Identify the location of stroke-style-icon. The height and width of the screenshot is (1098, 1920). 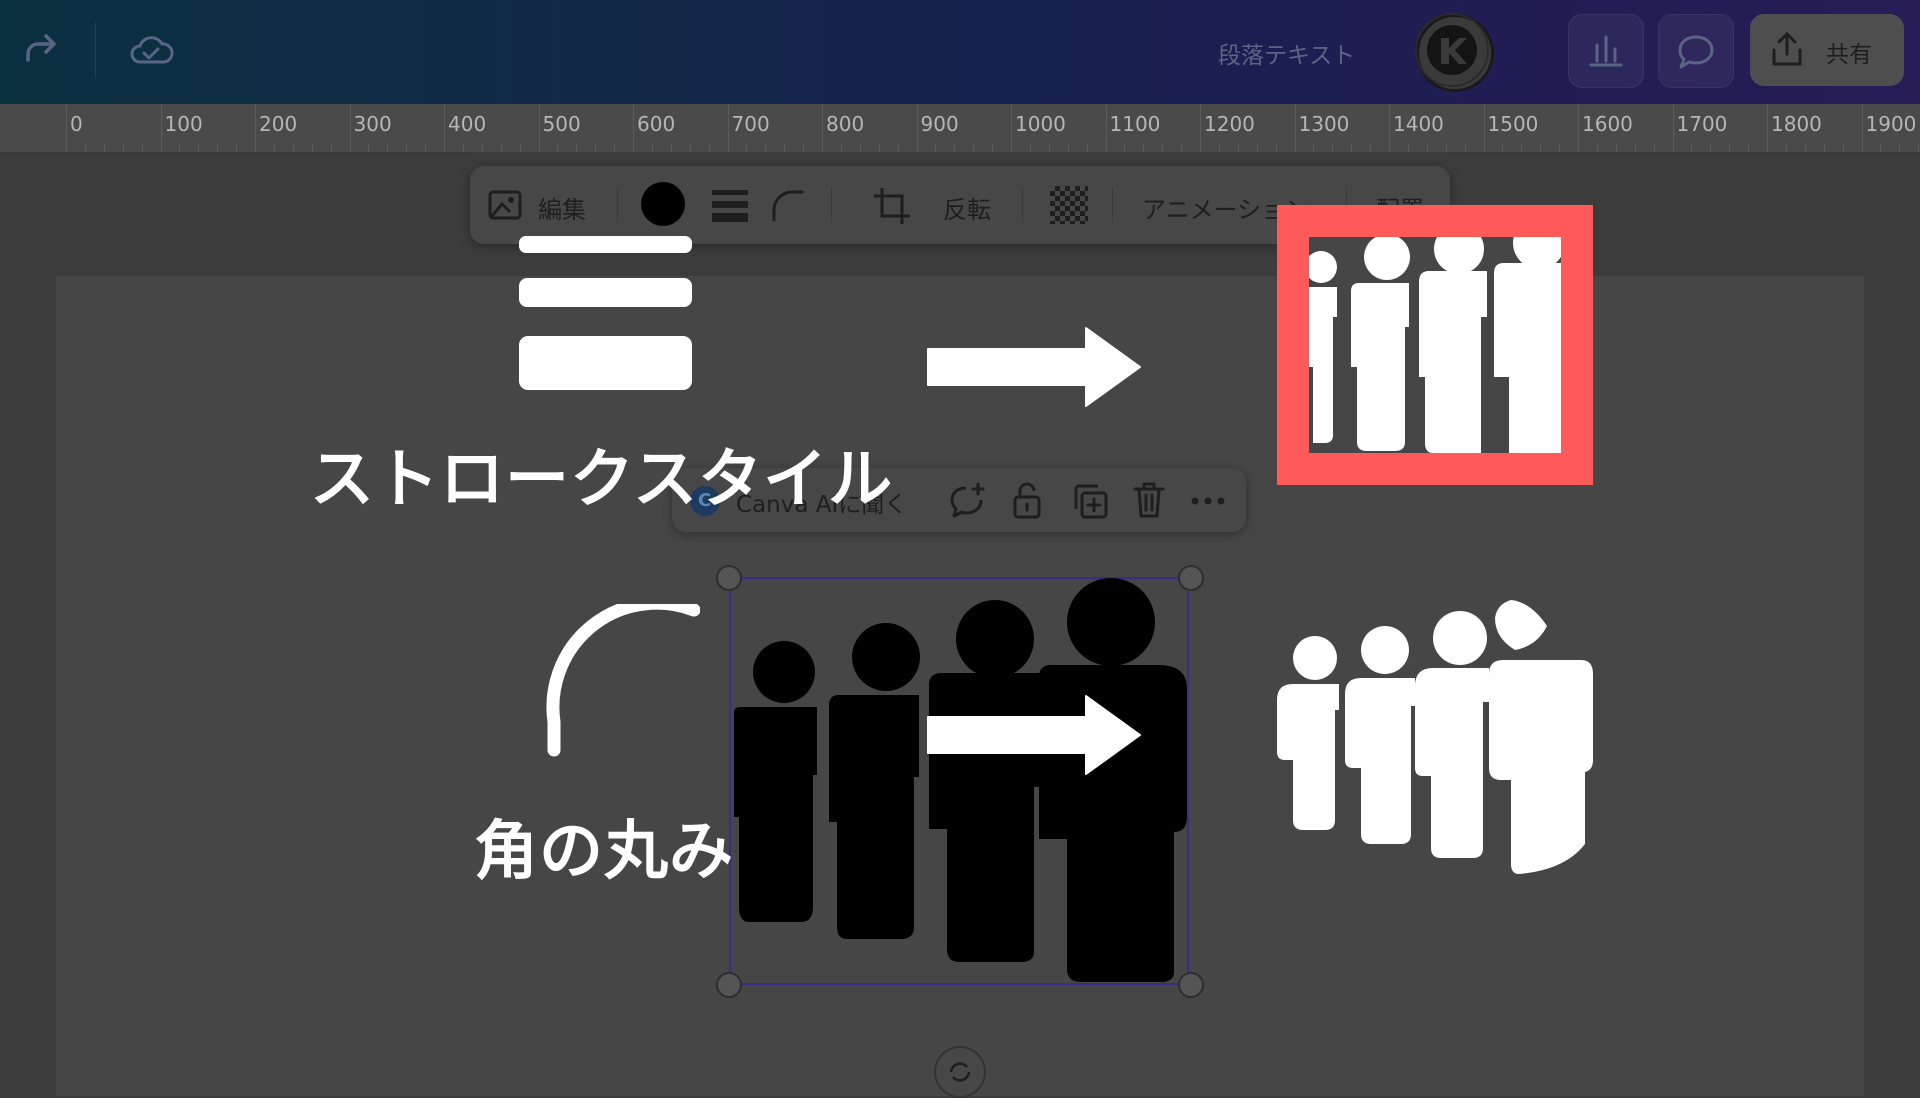
(730, 205).